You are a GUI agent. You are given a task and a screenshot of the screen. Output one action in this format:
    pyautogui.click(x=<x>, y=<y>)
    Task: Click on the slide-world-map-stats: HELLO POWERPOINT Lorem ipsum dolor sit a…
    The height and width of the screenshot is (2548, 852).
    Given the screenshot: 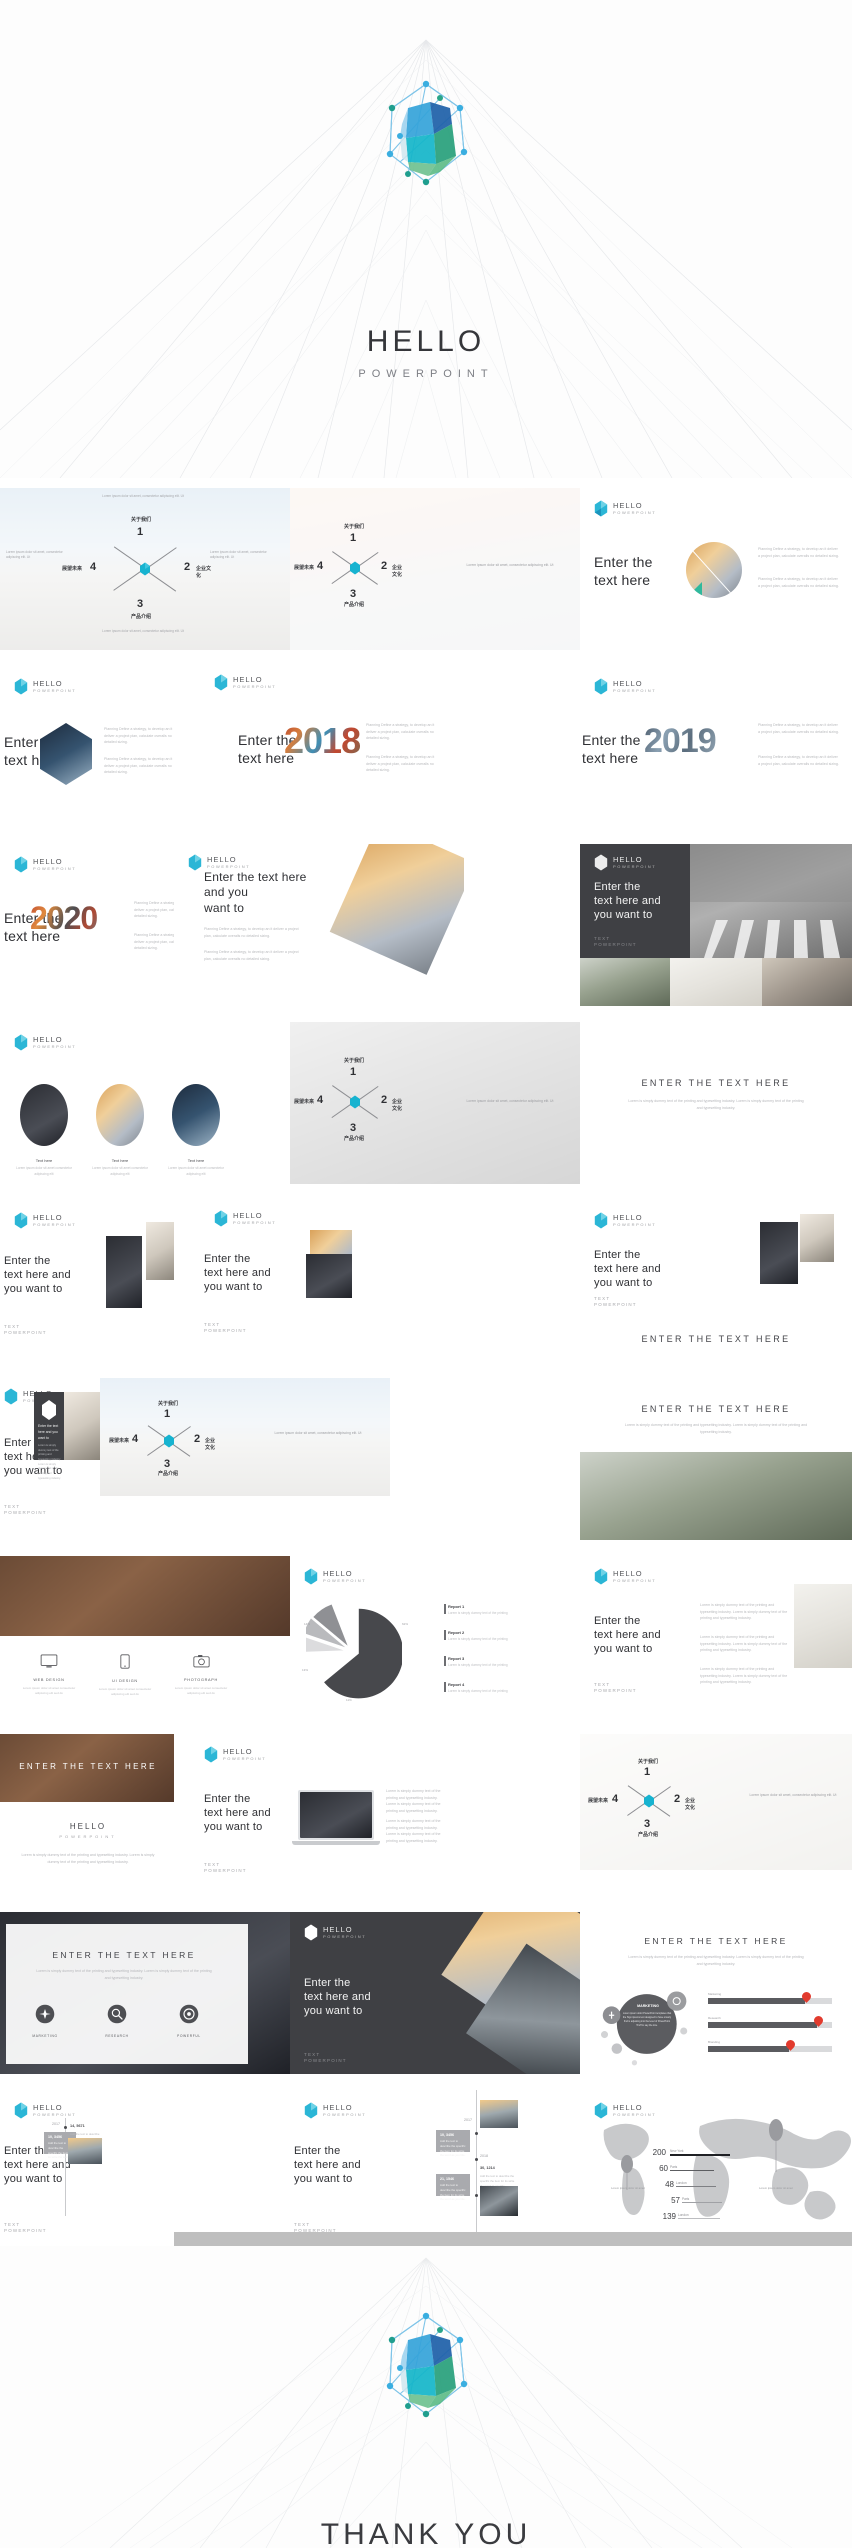 What is the action you would take?
    pyautogui.click(x=716, y=2171)
    